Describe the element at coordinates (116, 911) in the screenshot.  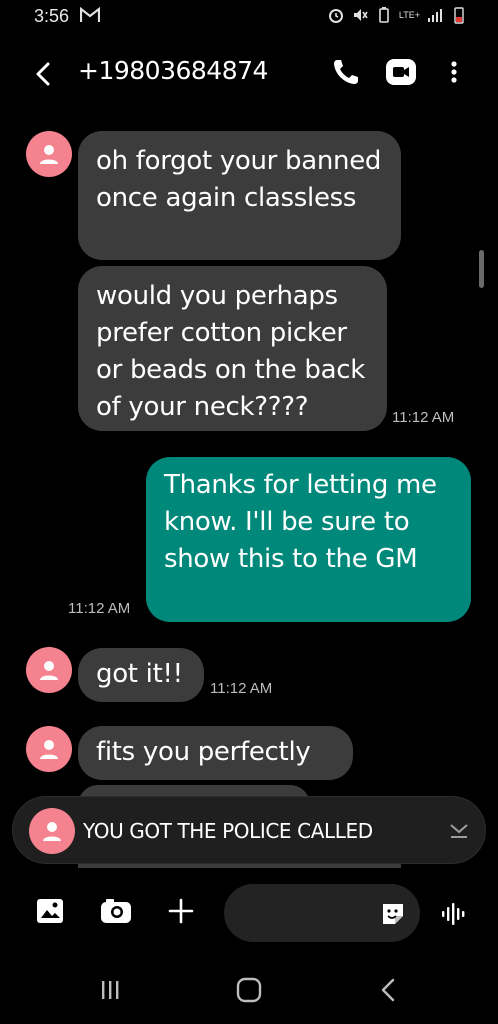
I see `camera-icon` at that location.